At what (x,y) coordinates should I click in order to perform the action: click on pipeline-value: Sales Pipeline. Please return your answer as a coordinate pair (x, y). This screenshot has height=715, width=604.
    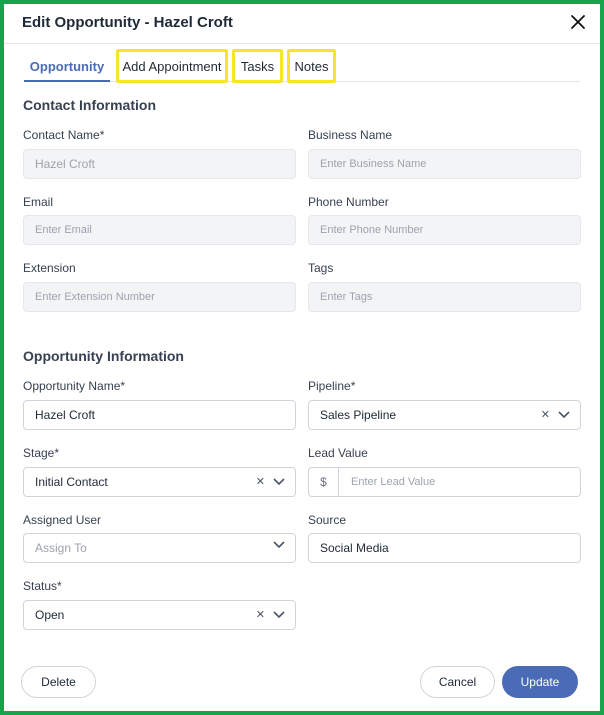
    Looking at the image, I should click on (358, 415).